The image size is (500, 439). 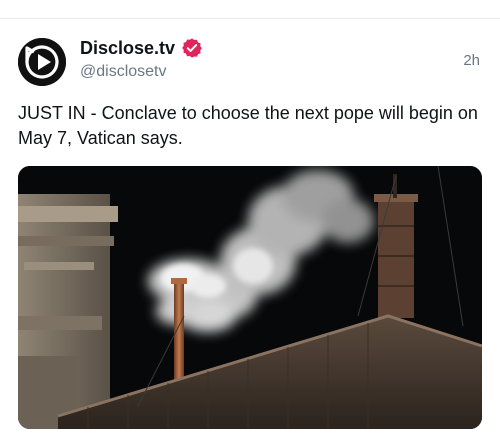 I want to click on avatar, so click(x=42, y=62).